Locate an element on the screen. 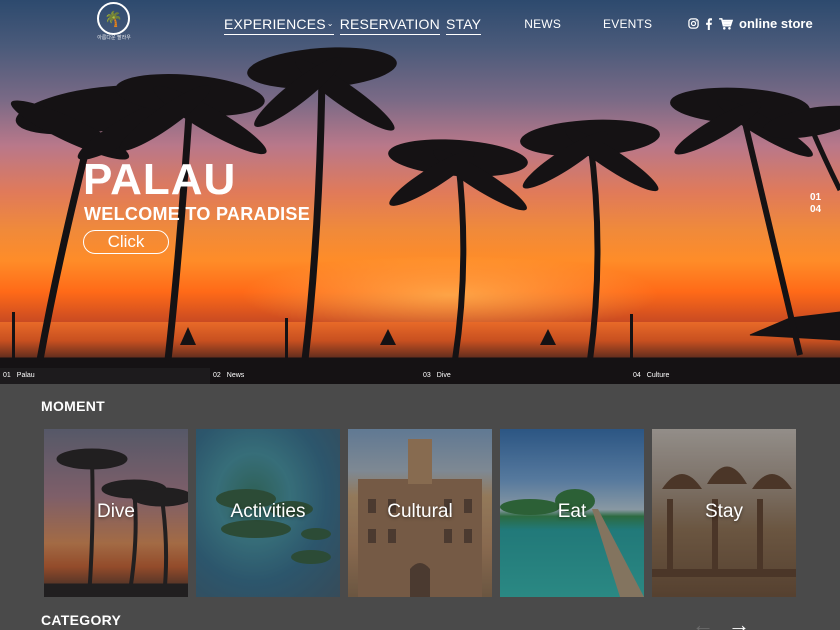 This screenshot has width=840, height=630. site-logo: 🌴 아름다운 팔라우 is located at coordinates (114, 21).